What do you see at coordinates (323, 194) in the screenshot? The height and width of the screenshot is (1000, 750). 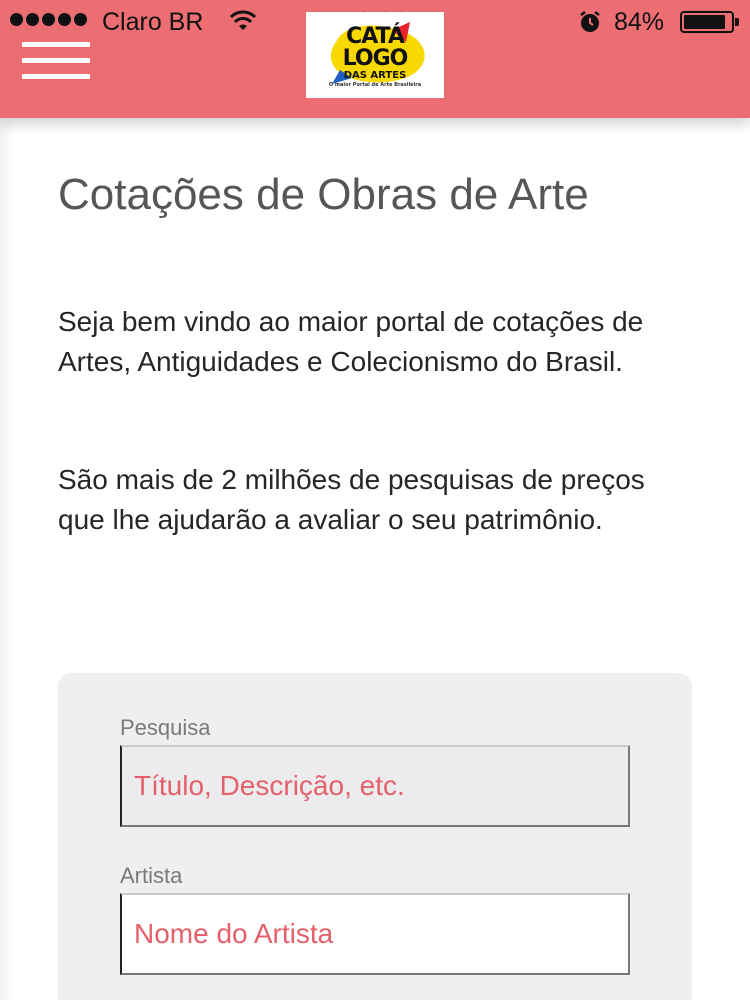 I see `page-title: Cotações de Obras de Arte` at bounding box center [323, 194].